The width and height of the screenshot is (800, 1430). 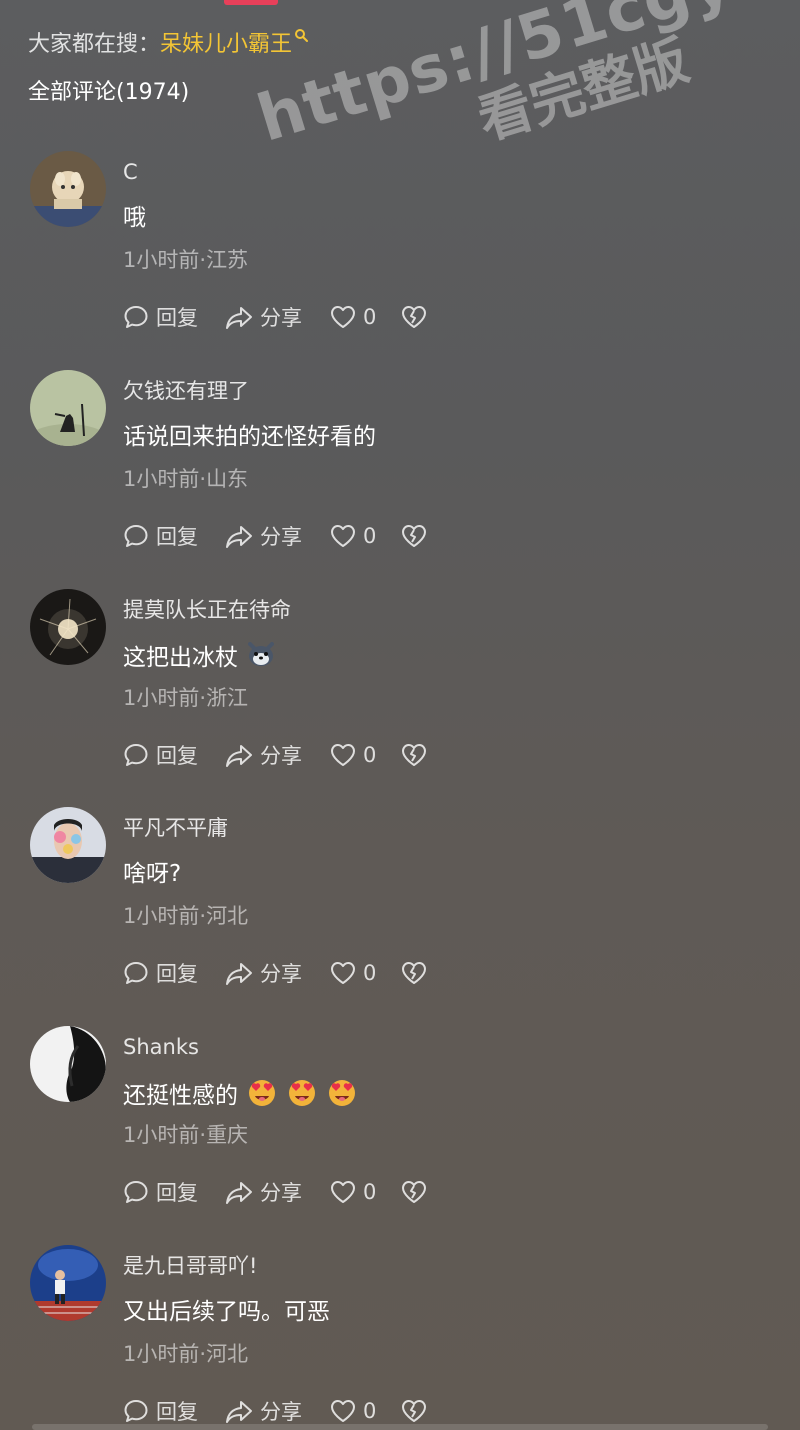 I want to click on comment-username: C, so click(x=130, y=172).